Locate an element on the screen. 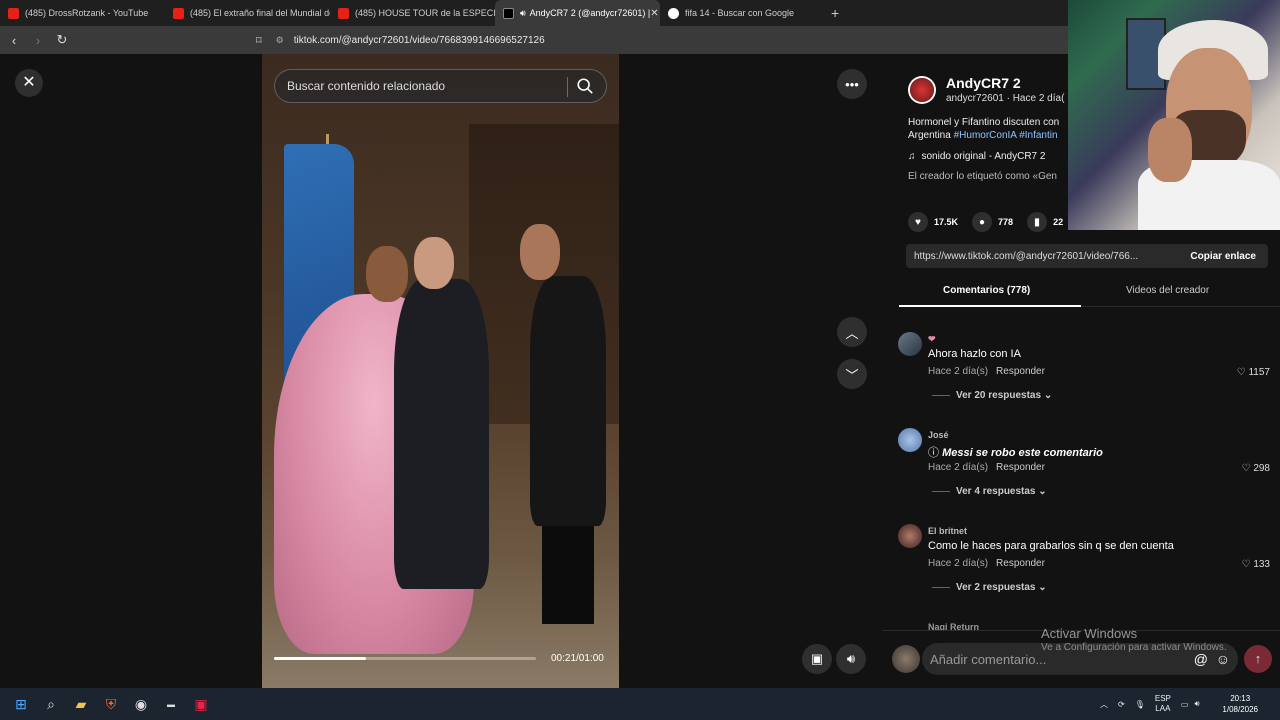  browser-tab: (485) HOUSE TOUR de la ESPECIAL H is located at coordinates (412, 13).